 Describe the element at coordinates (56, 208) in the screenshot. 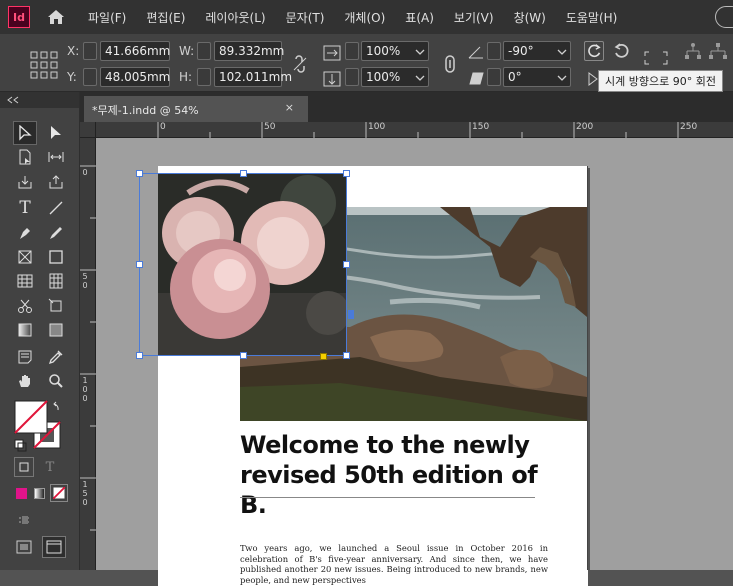

I see `line-tool` at that location.